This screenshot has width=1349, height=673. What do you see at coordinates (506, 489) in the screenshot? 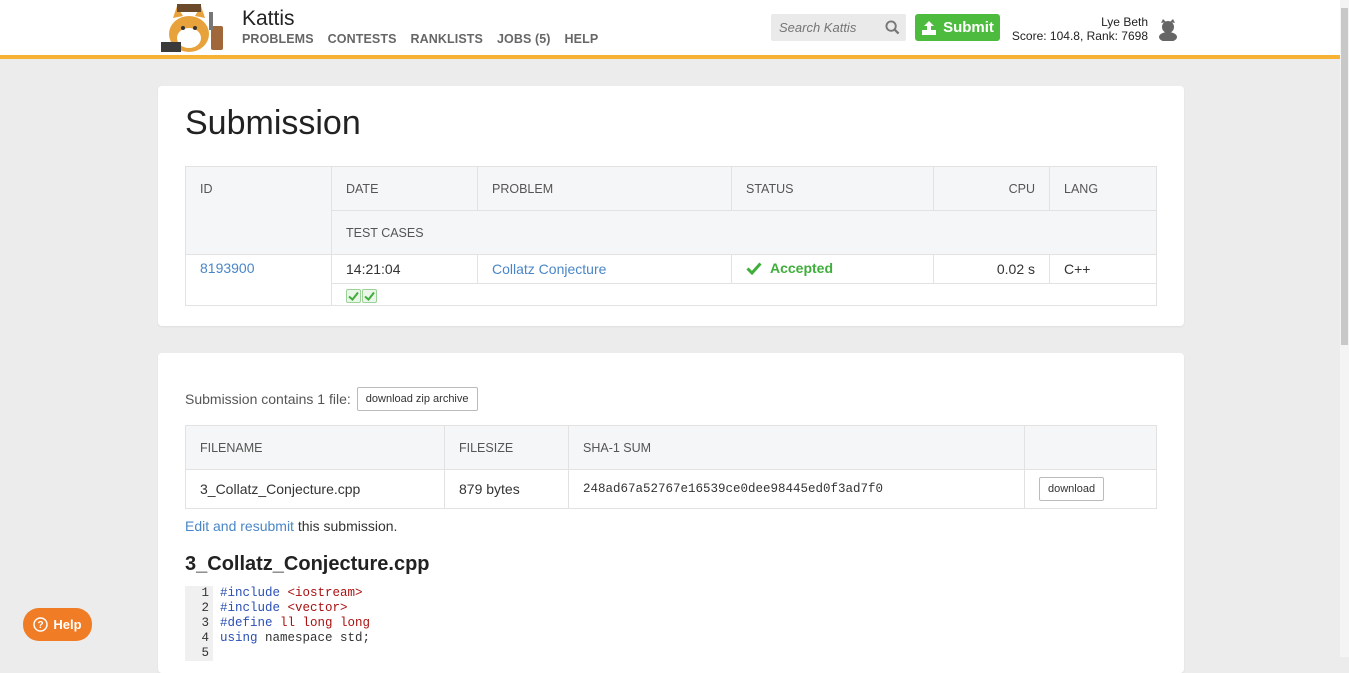
I see `cell-filesize: 879 bytes` at bounding box center [506, 489].